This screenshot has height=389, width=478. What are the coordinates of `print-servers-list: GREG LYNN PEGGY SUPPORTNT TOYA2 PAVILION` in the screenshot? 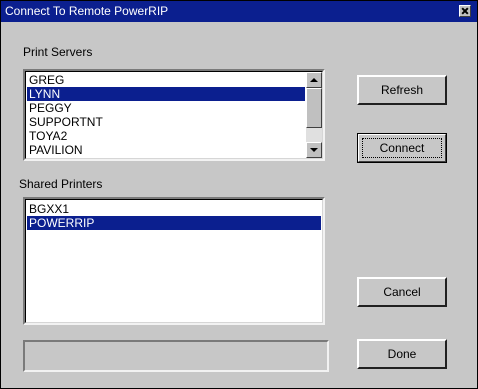 It's located at (174, 115).